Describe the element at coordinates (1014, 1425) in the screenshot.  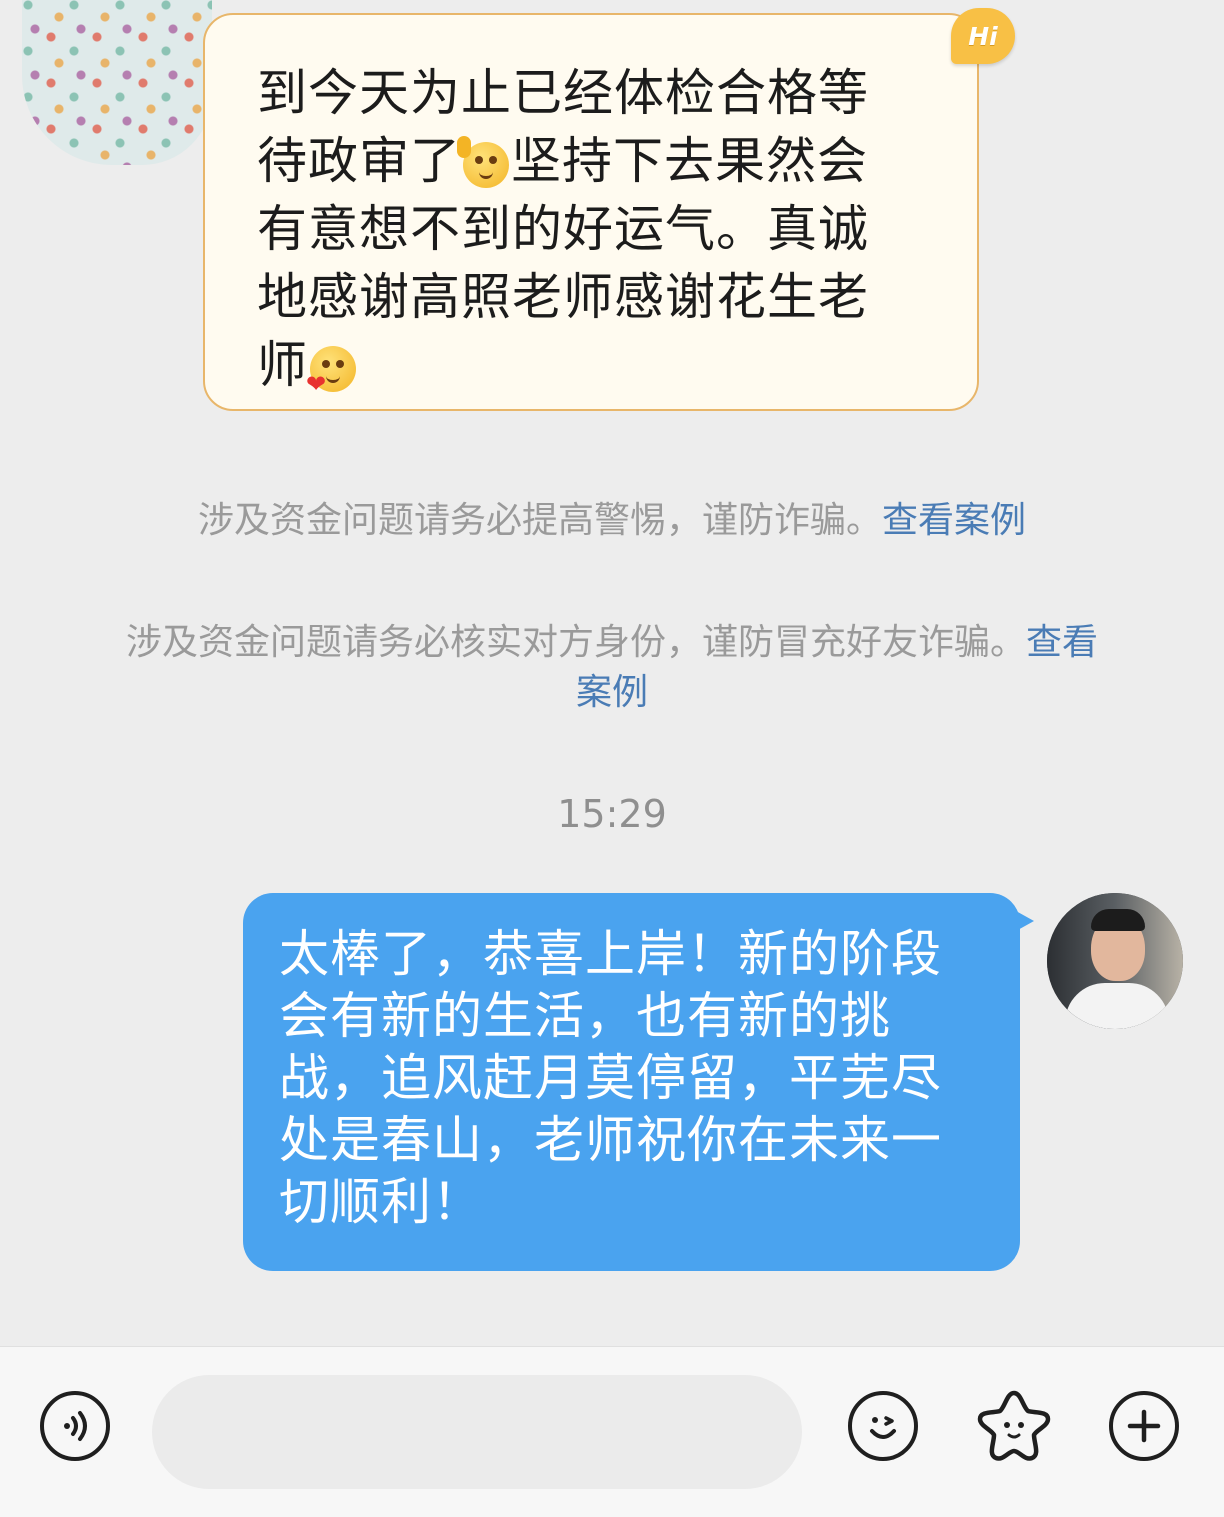
I see `favorite-sticker-icon` at that location.